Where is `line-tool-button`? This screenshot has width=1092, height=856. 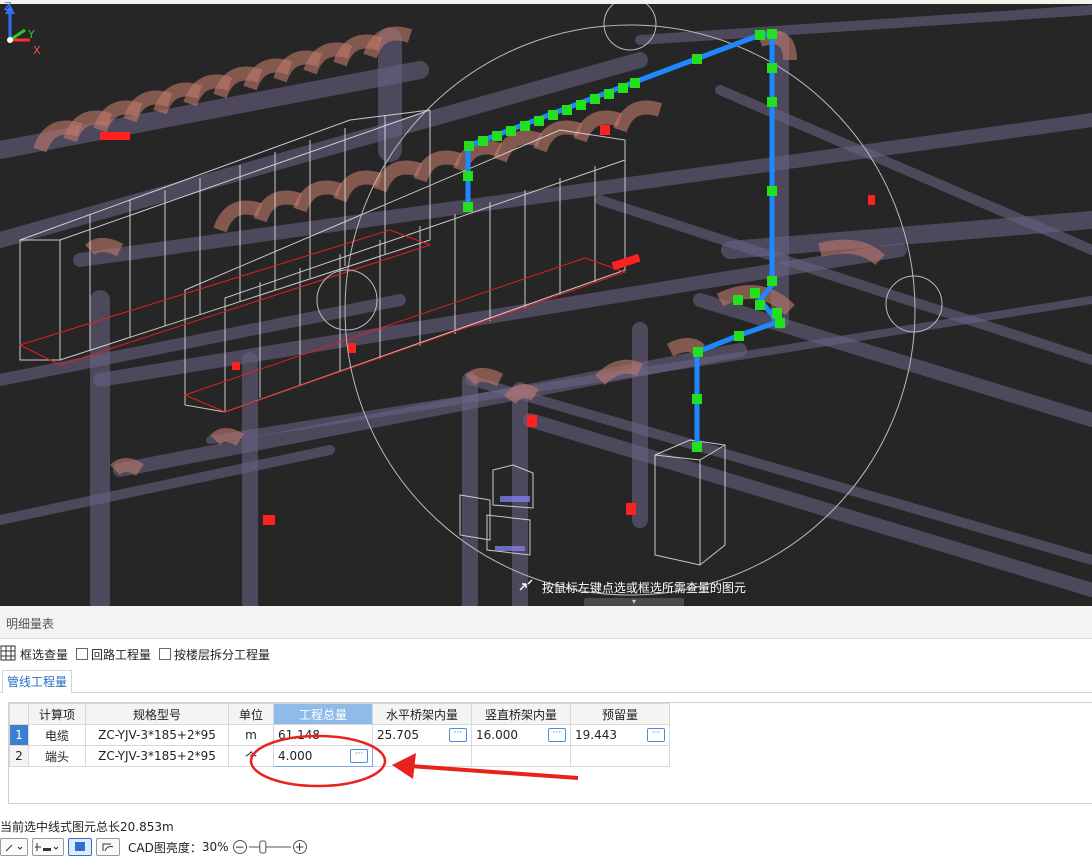
line-tool-button is located at coordinates (14, 847).